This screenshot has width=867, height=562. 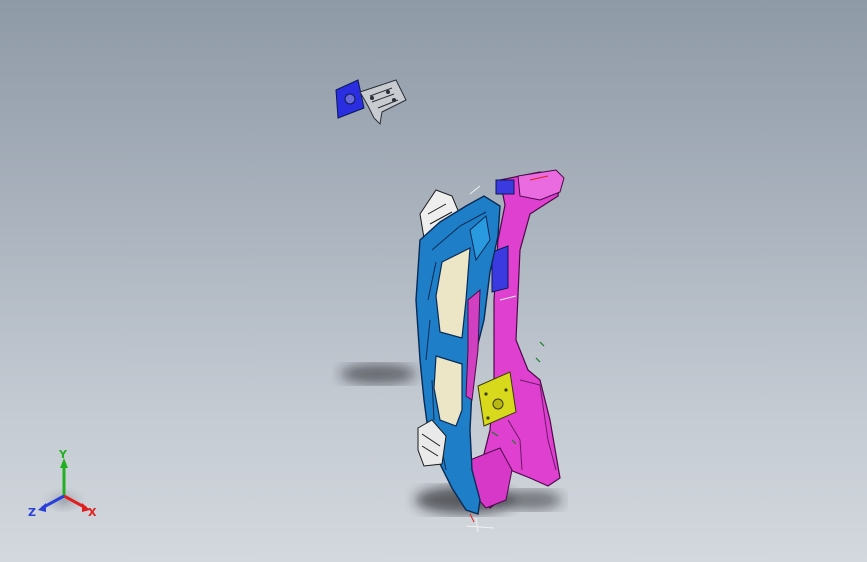 What do you see at coordinates (505, 187) in the screenshot?
I see `blue-plate-upper` at bounding box center [505, 187].